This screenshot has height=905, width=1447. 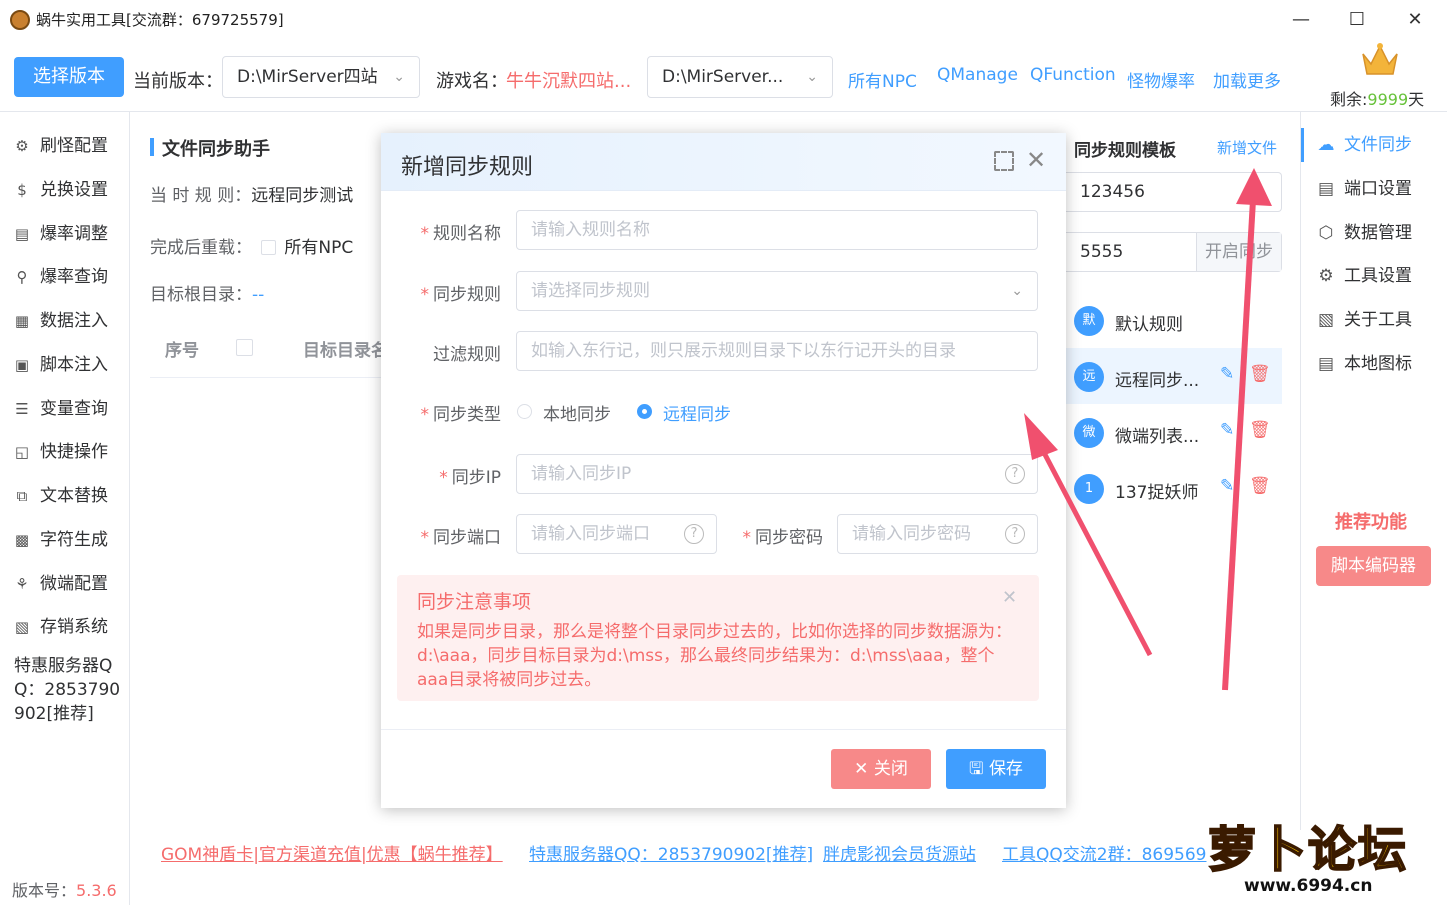 I want to click on section-title: 文件同步助手, so click(x=216, y=149).